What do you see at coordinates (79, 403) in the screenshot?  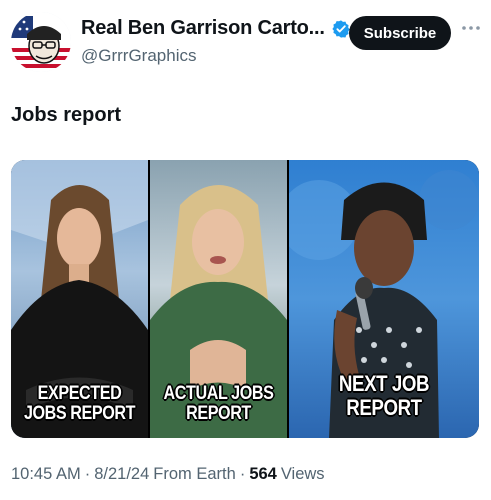 I see `caption-expected: EXPECTED JOBS REPORT` at bounding box center [79, 403].